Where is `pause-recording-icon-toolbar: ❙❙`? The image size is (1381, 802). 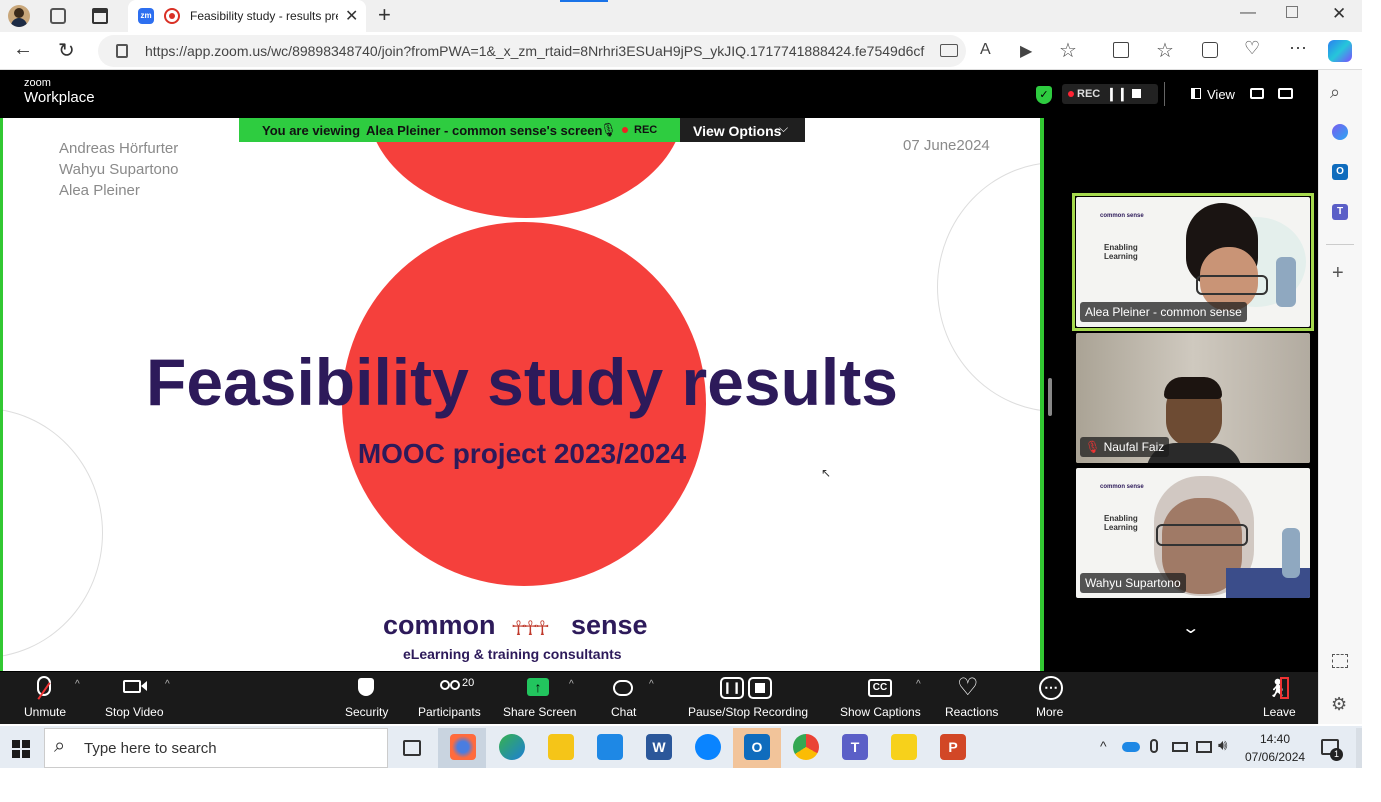 pause-recording-icon-toolbar: ❙❙ is located at coordinates (732, 688).